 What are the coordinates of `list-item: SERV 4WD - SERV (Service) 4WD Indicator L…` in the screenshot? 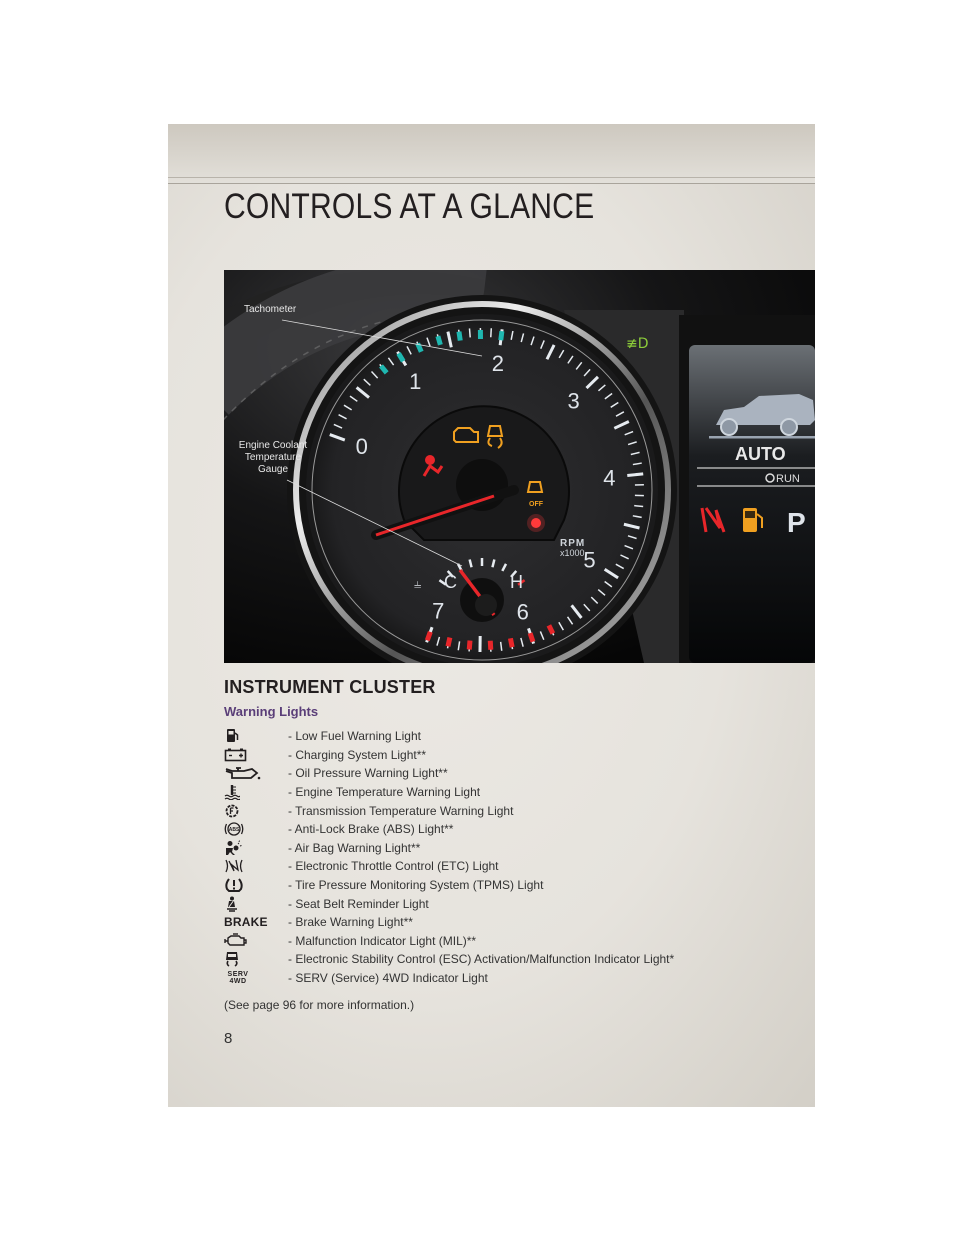 It's located at (514, 978).